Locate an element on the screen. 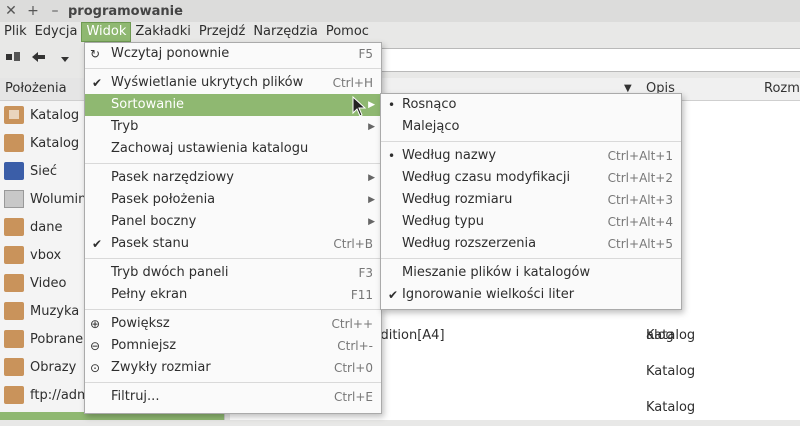 The image size is (800, 426). menu-item-reload: ↻ Wczytaj ponownie F5 is located at coordinates (233, 54).